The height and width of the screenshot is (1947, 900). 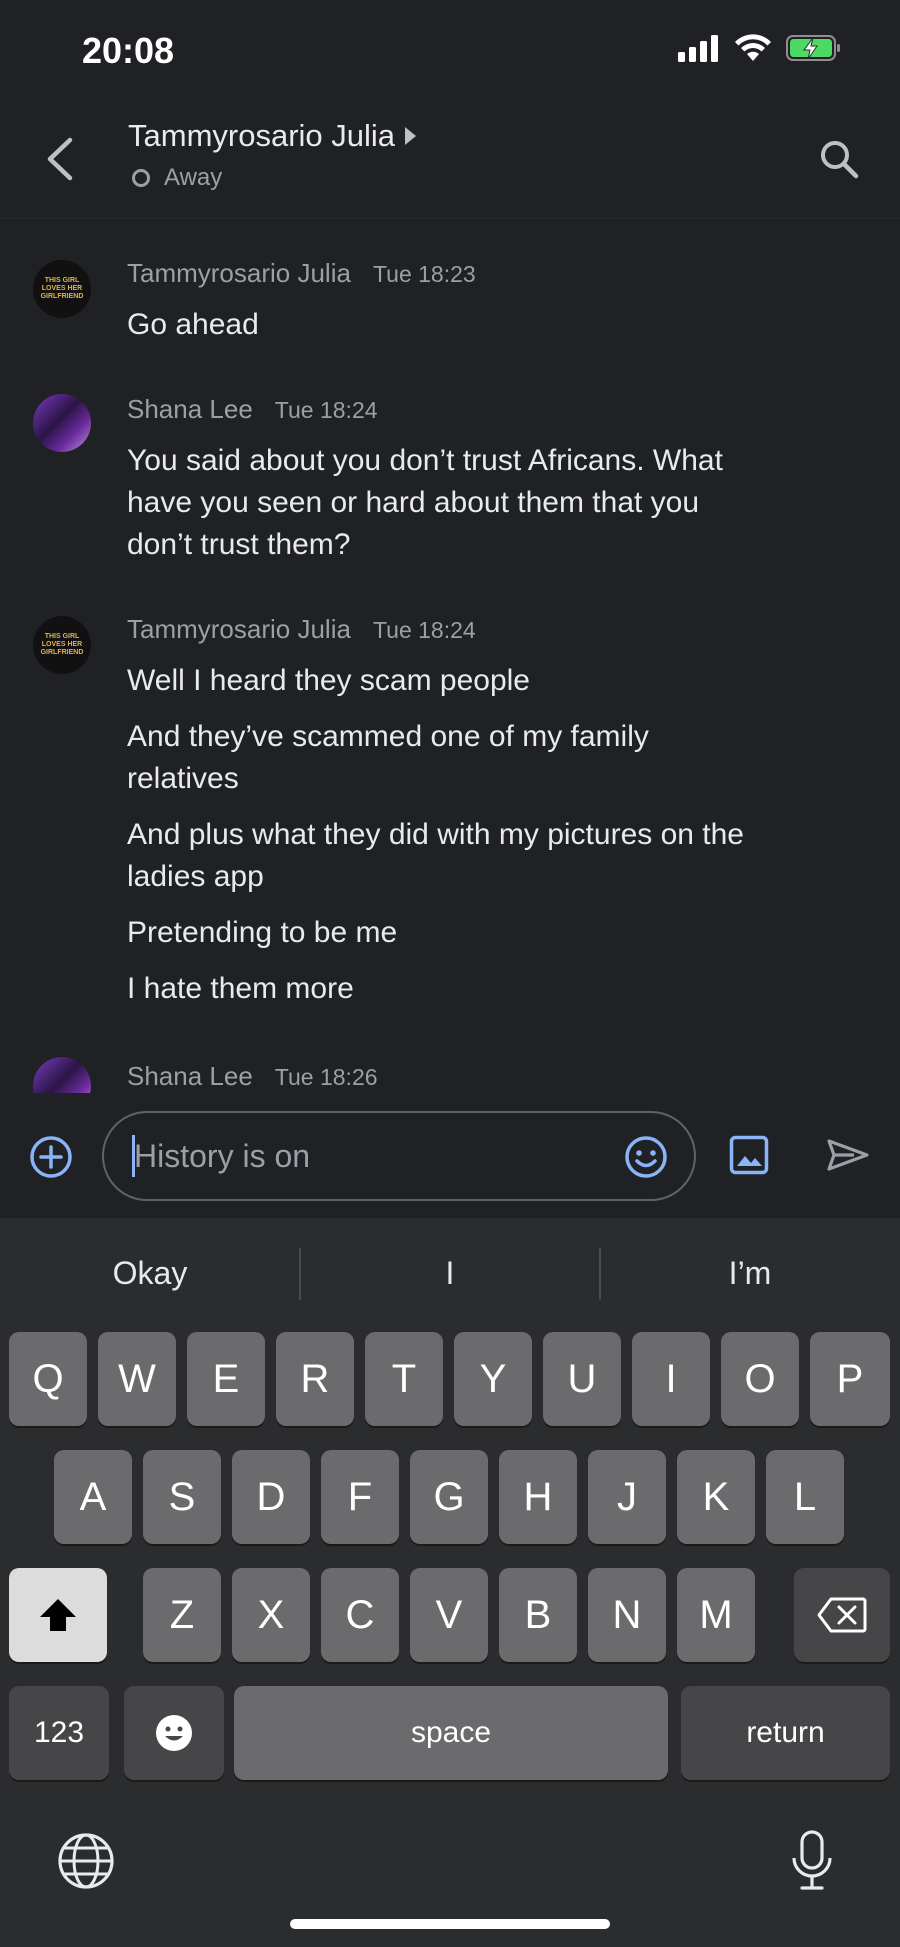 I want to click on key-v: V, so click(x=449, y=1615).